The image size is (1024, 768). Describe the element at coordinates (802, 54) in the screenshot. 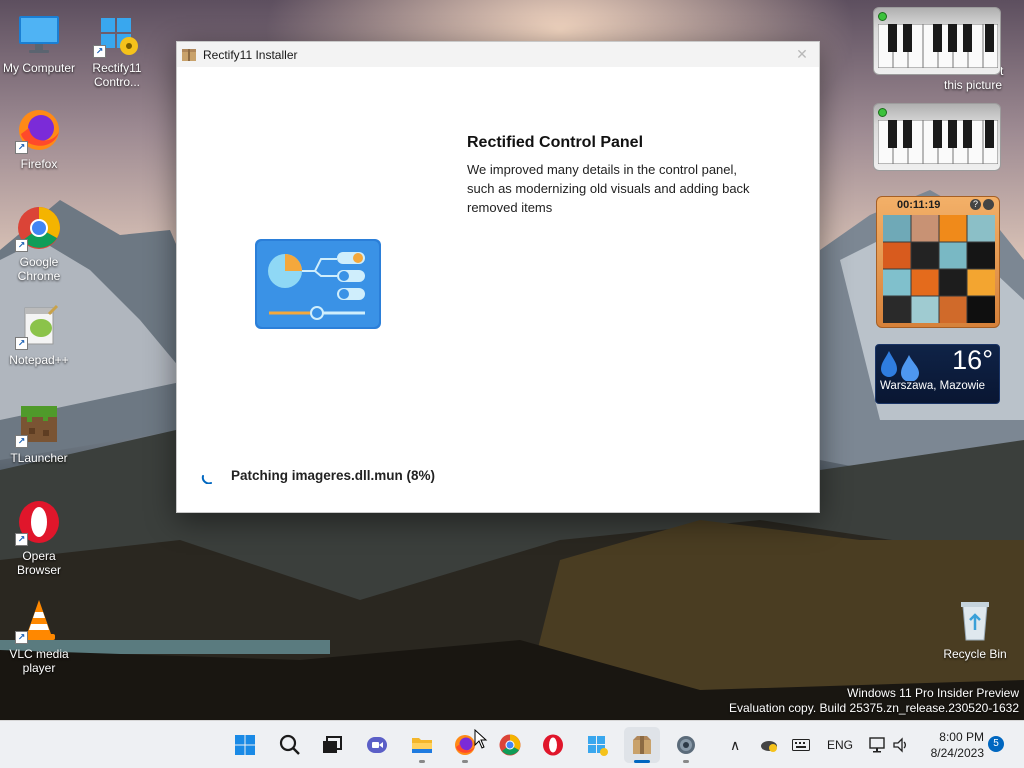

I see `close-button: ✕` at that location.